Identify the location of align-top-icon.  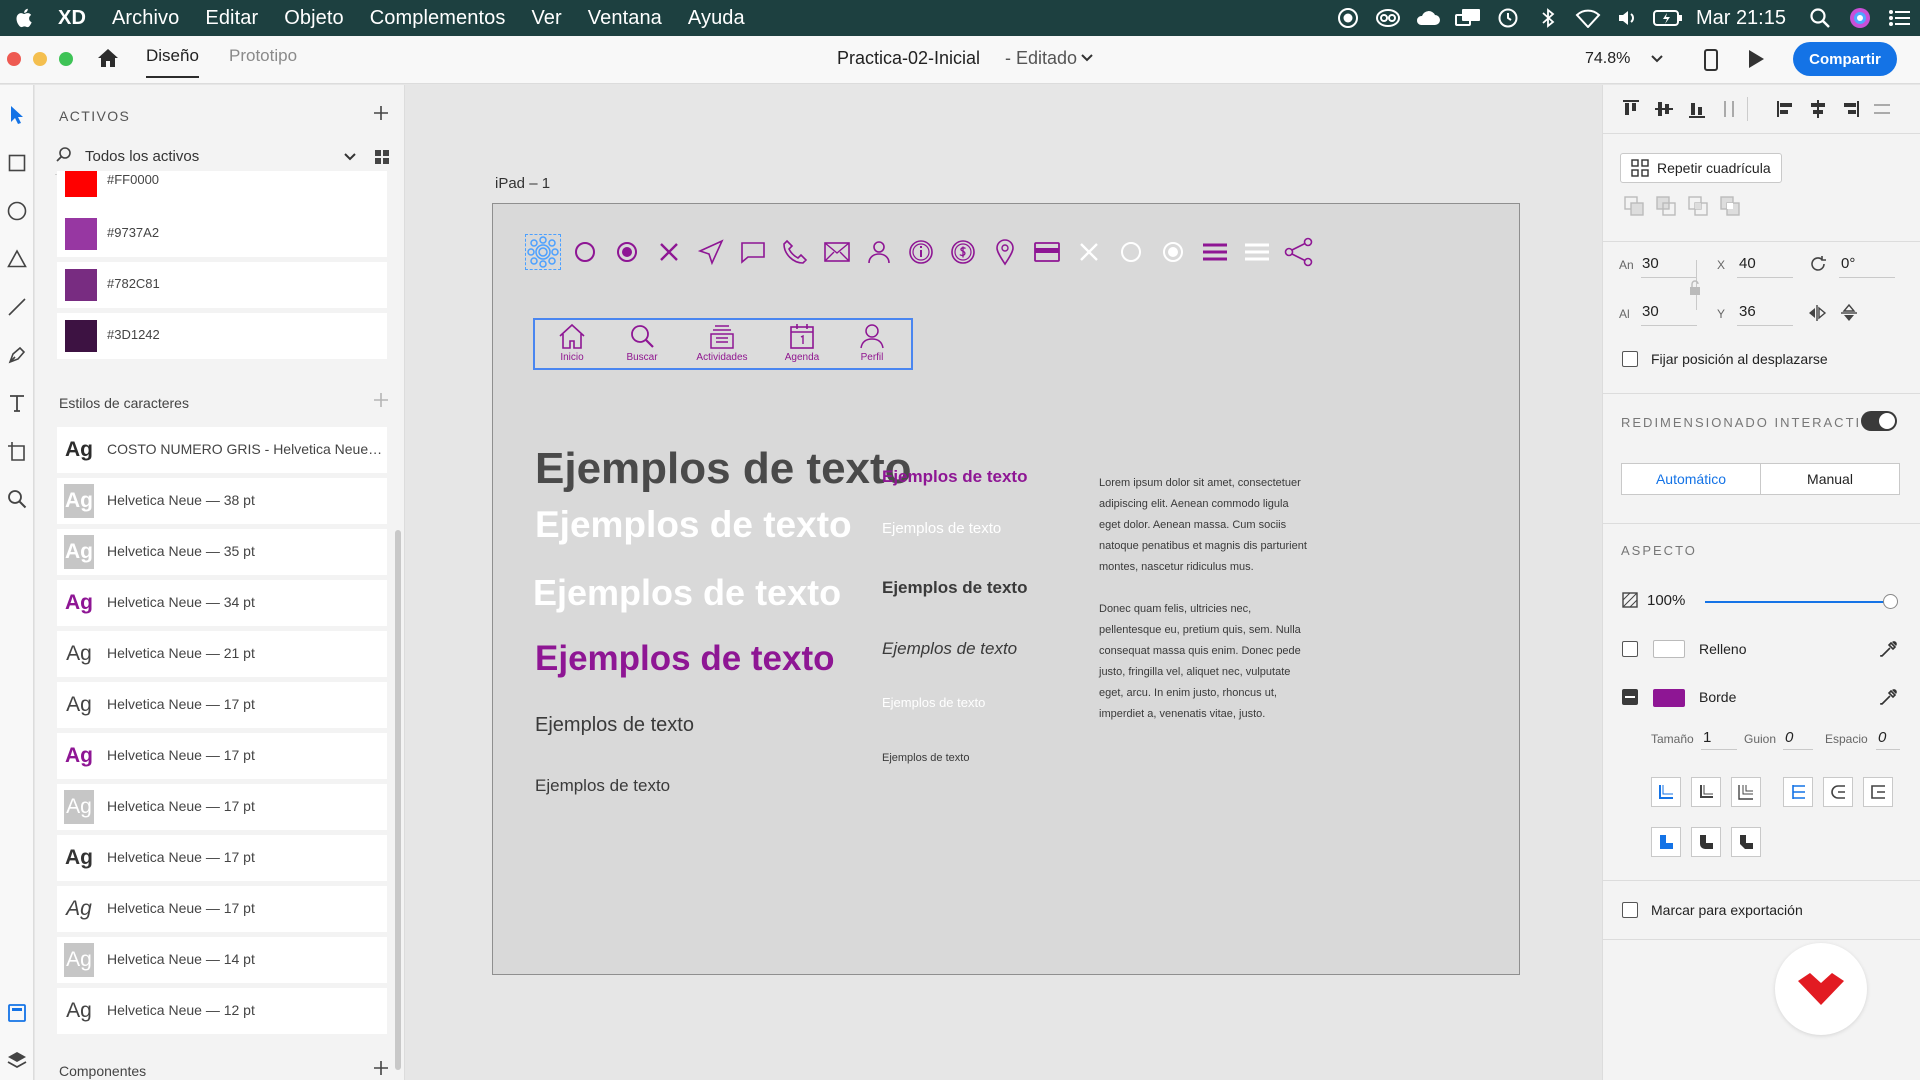
(1631, 109).